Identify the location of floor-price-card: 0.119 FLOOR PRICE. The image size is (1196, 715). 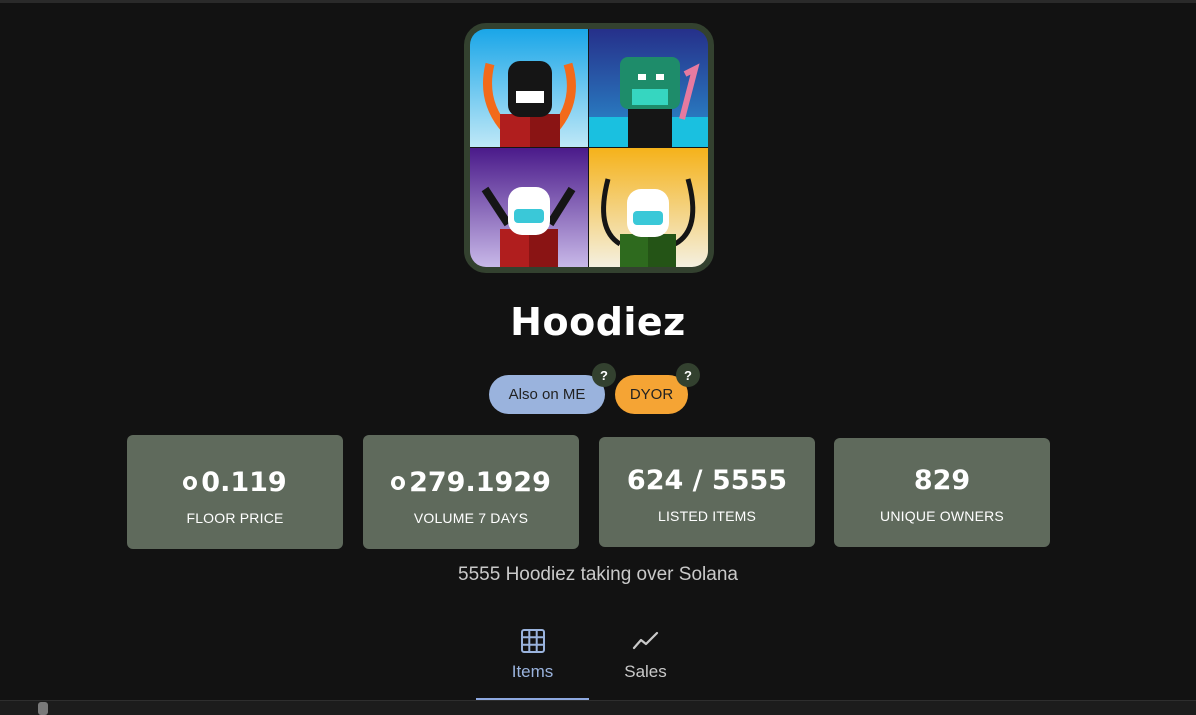
(235, 492).